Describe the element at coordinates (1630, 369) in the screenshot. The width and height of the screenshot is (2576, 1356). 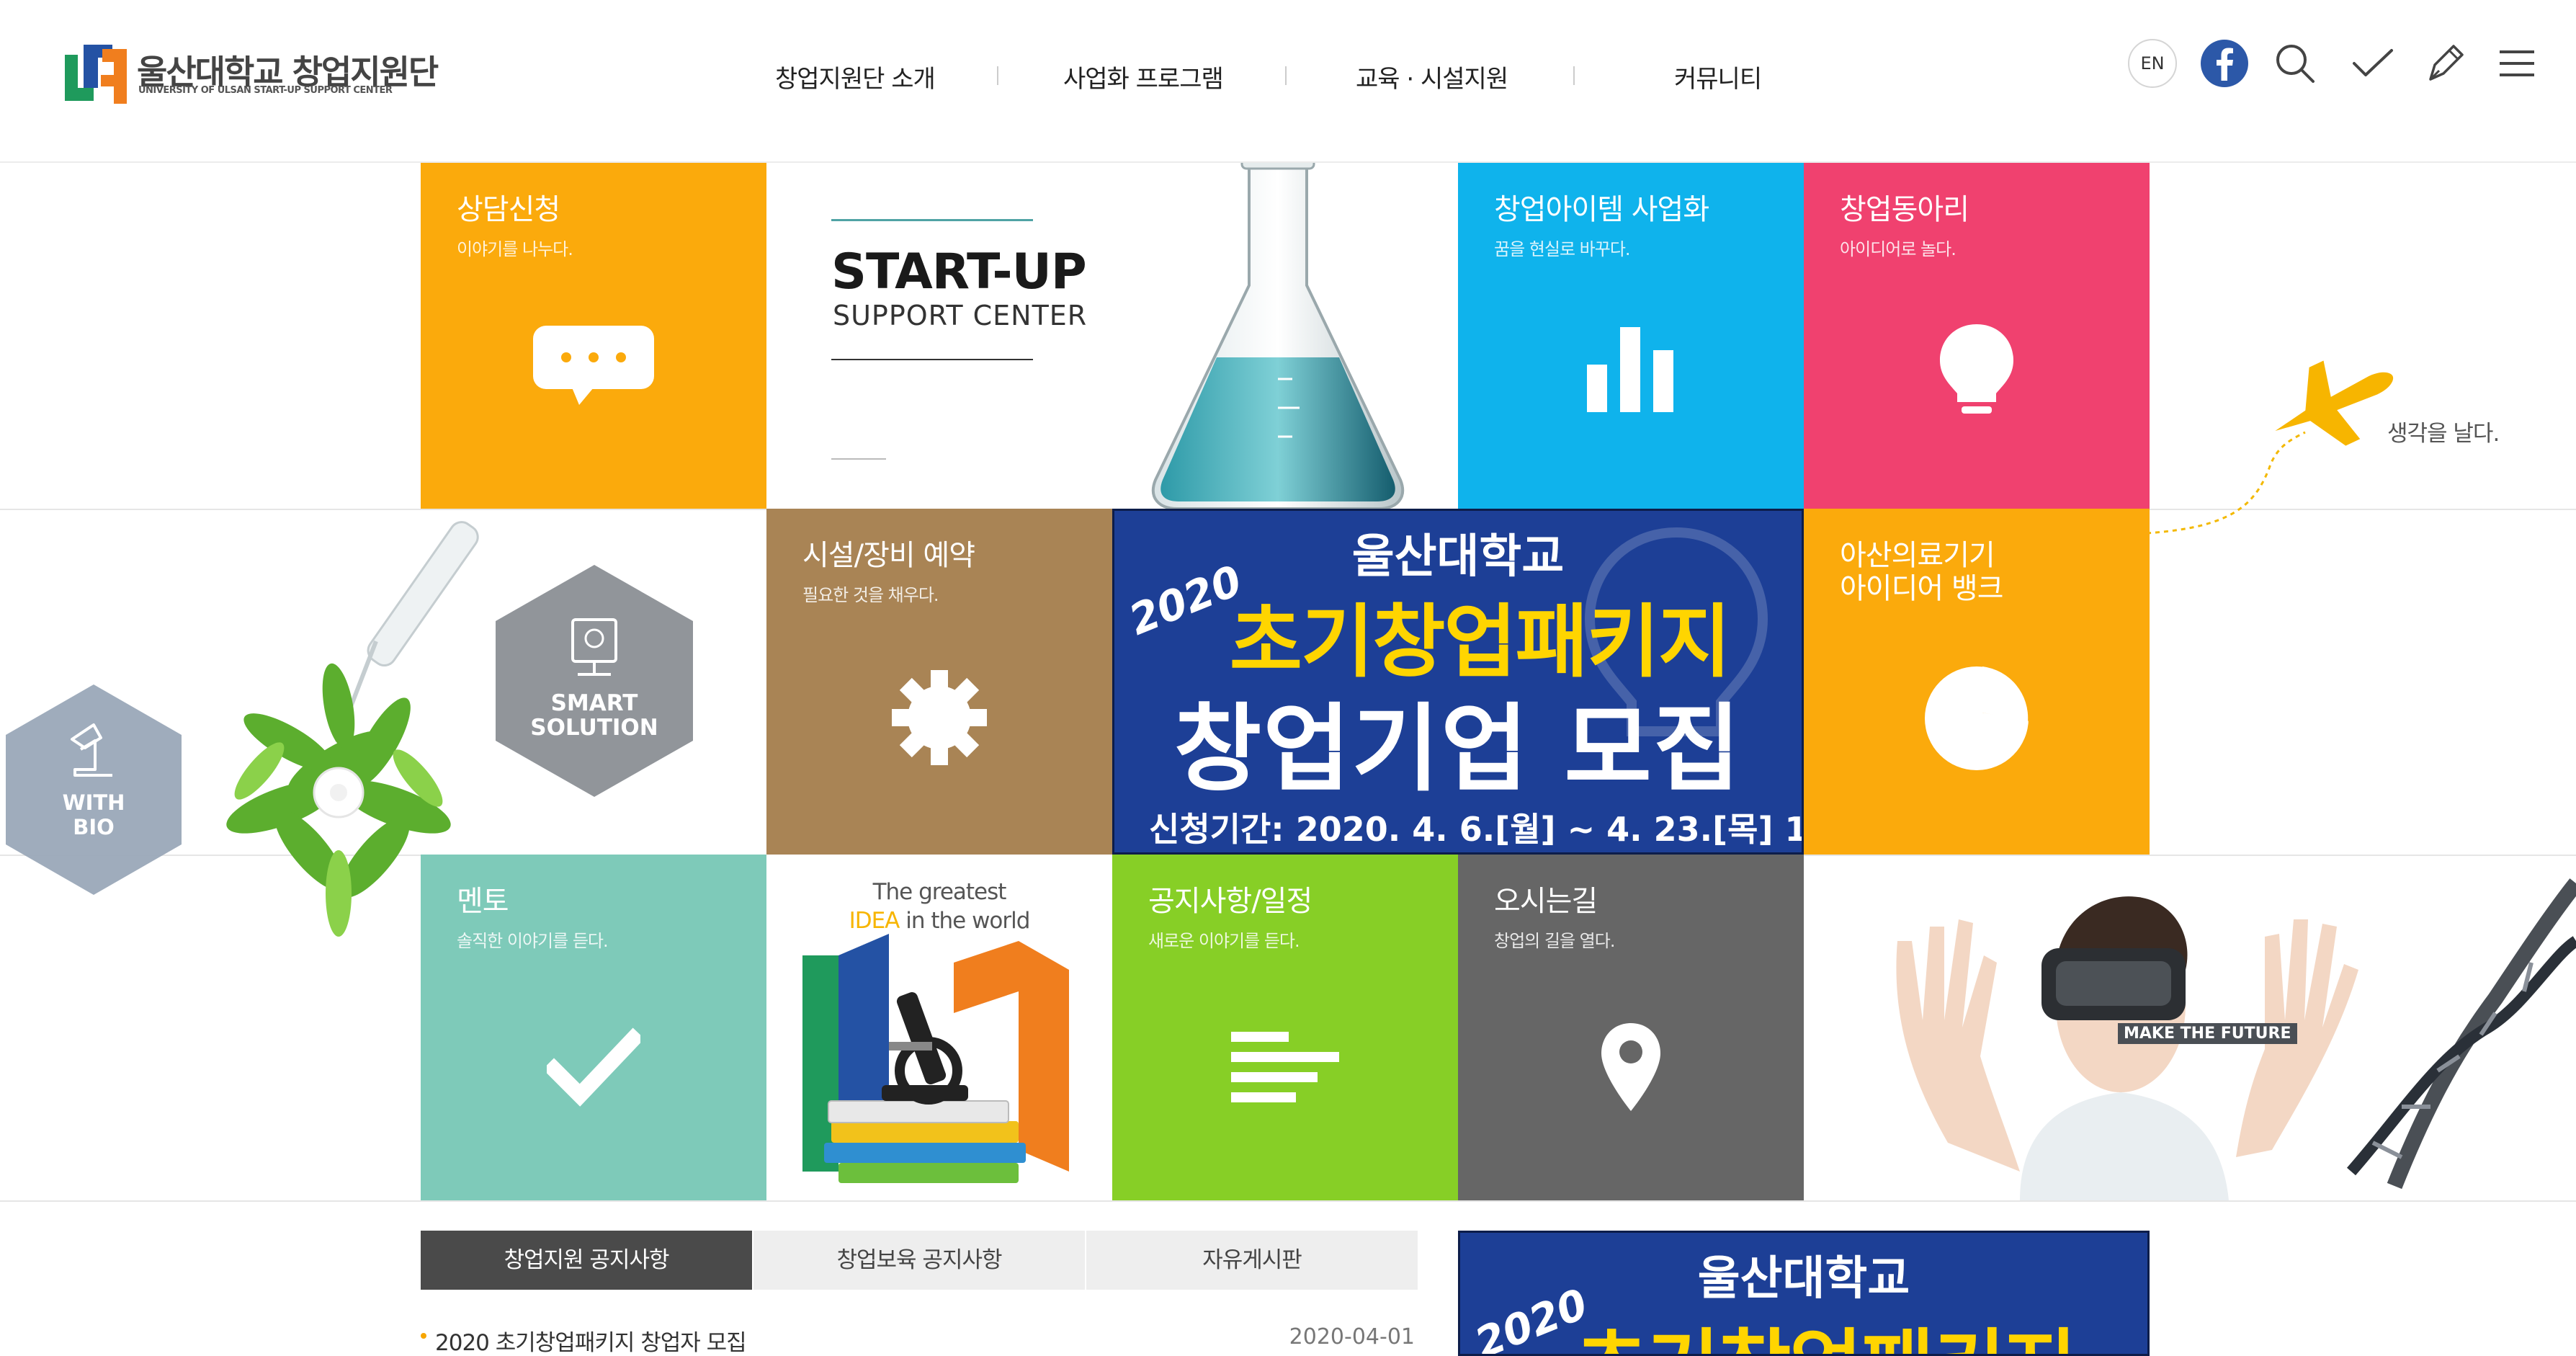
I see `bar-chart-icon` at that location.